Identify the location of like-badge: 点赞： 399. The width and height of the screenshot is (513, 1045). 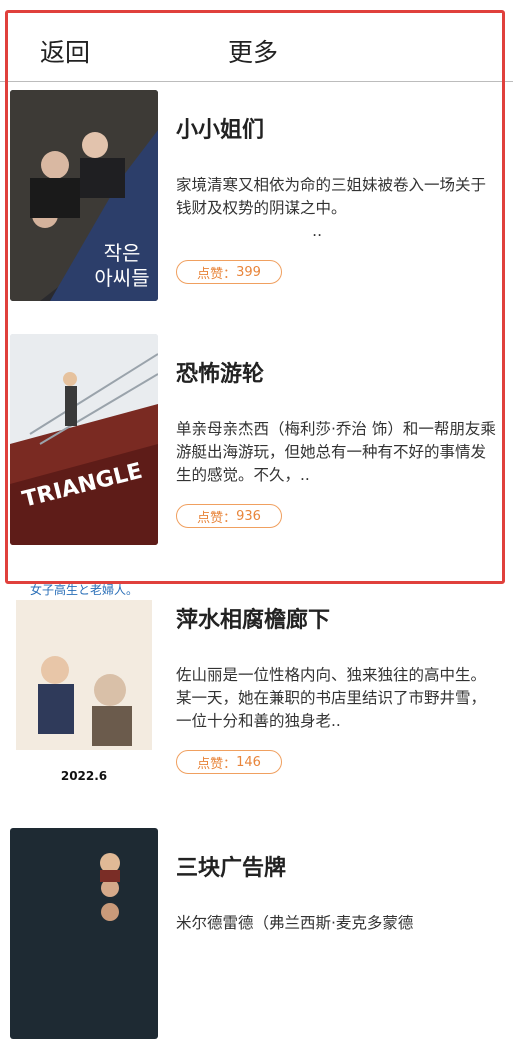
(229, 272).